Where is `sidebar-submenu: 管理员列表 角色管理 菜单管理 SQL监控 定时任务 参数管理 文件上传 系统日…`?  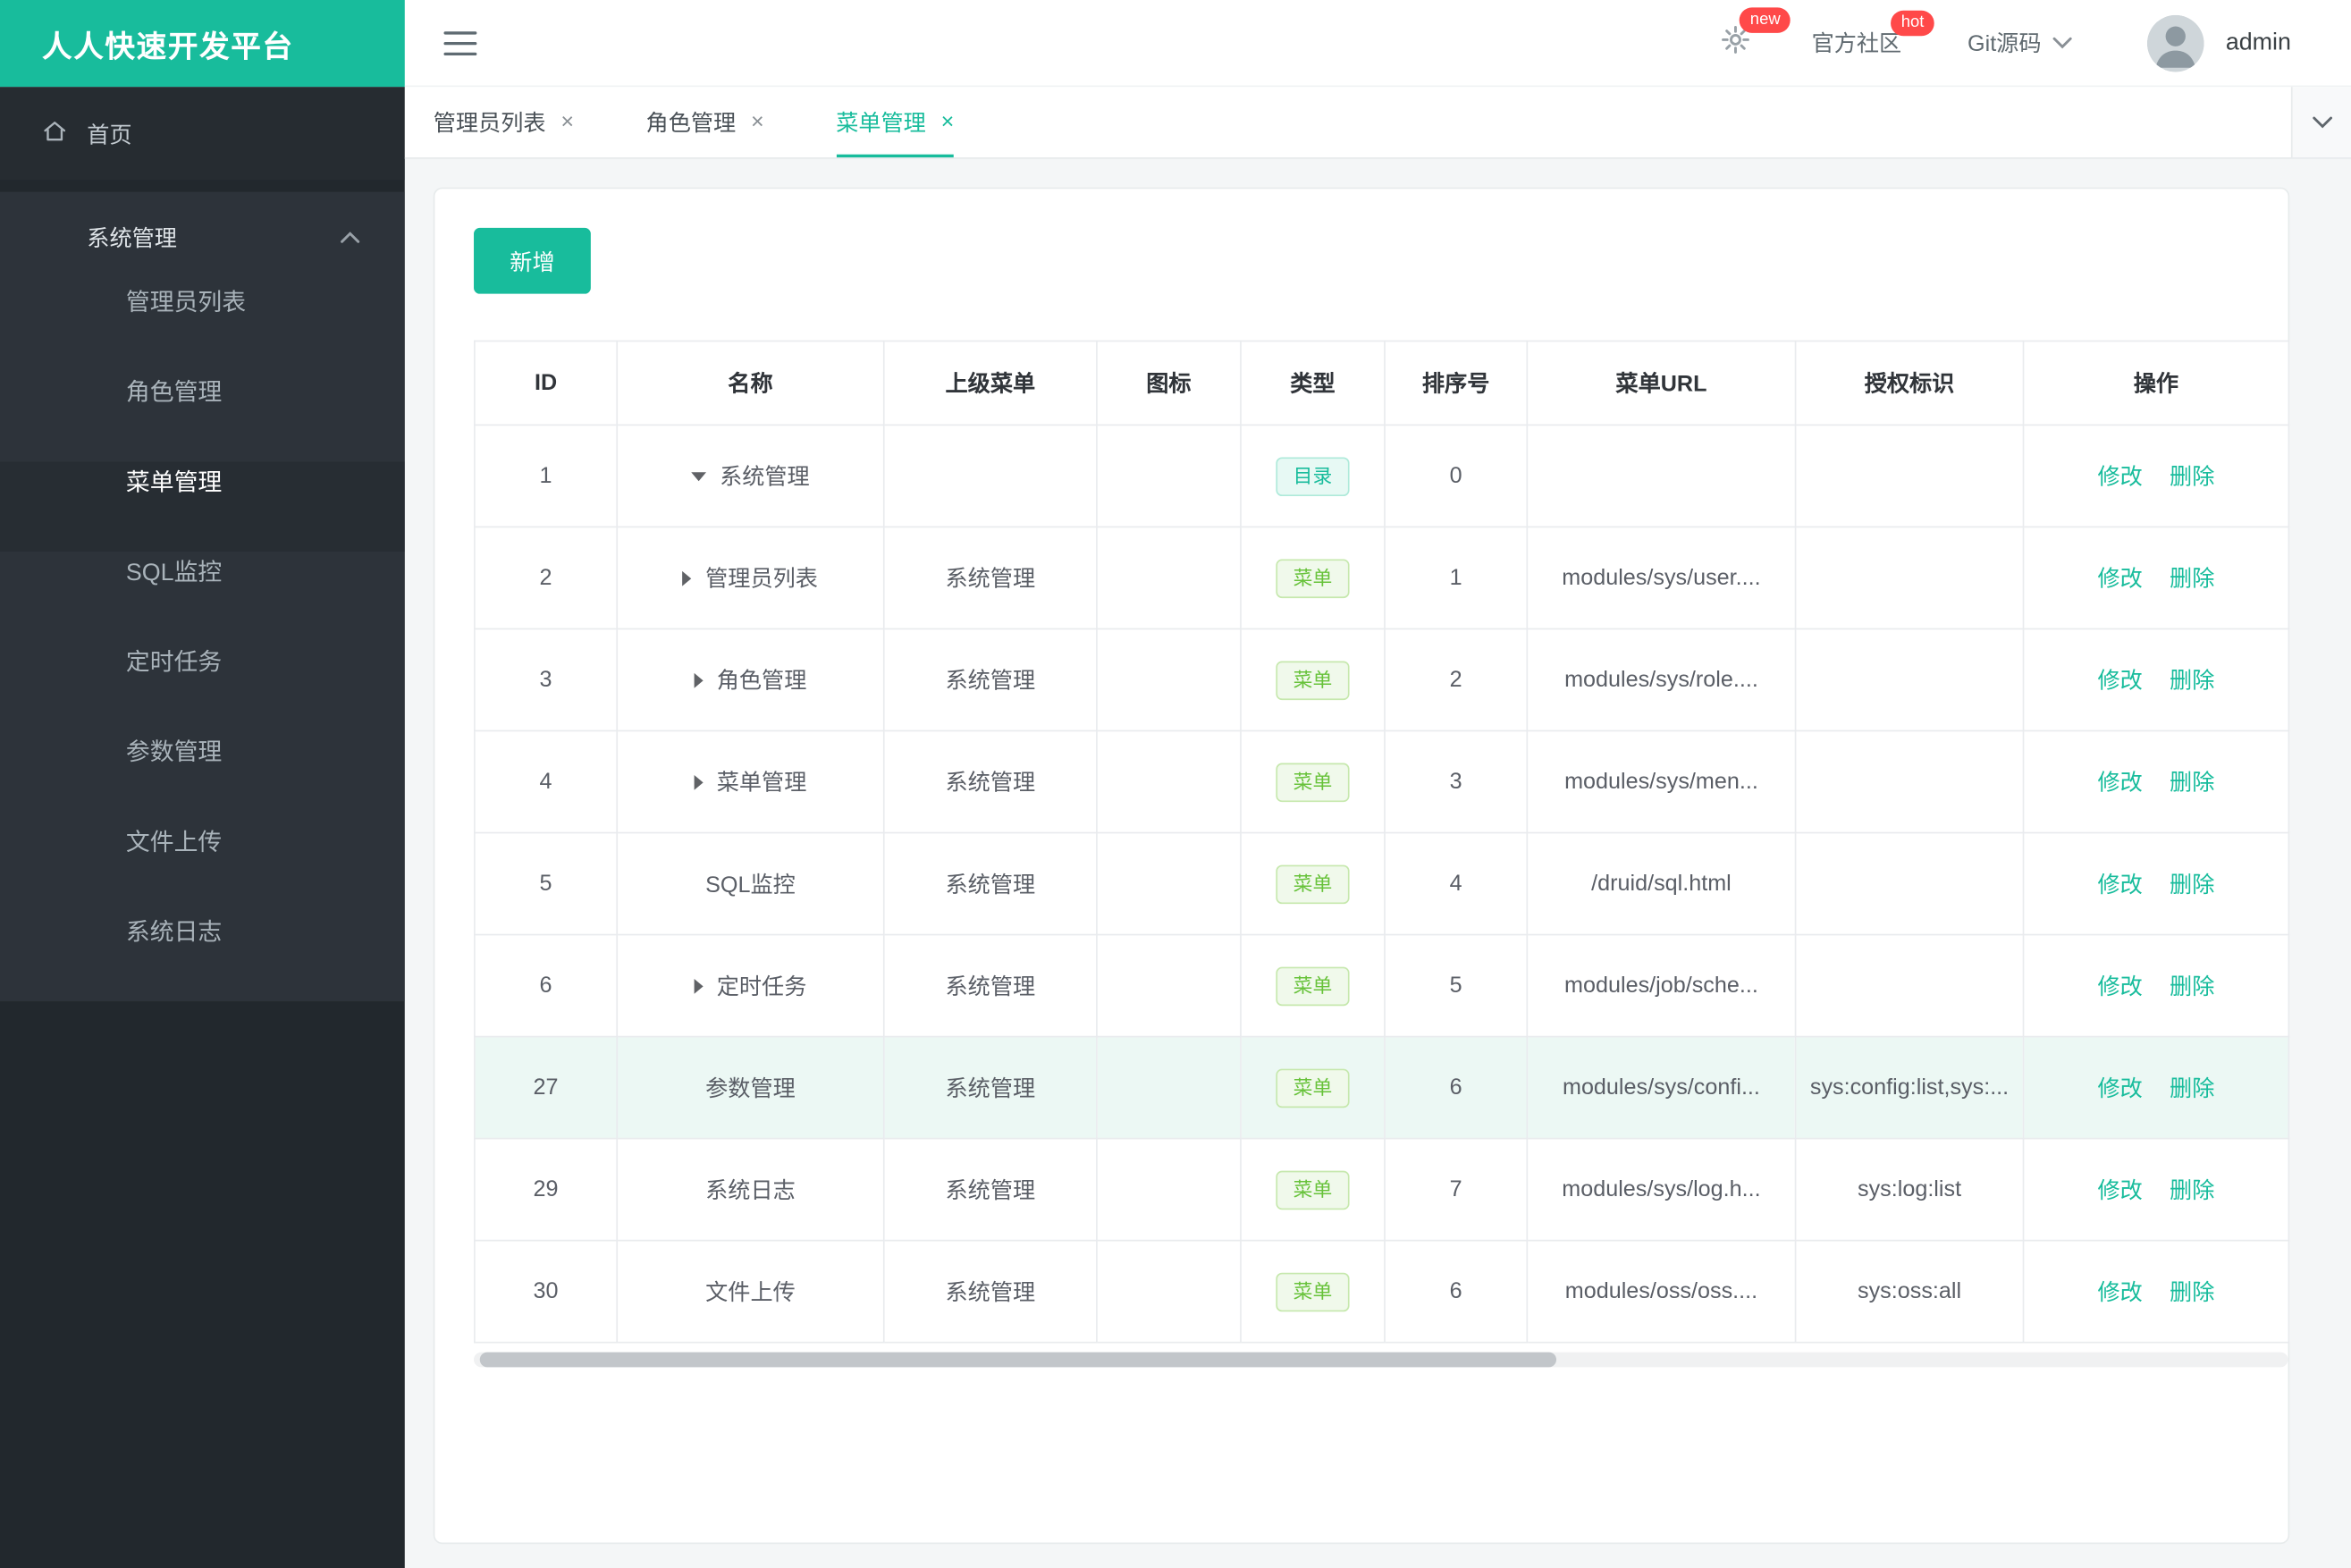
sidebar-submenu: 管理员列表 角色管理 菜单管理 SQL监控 定时任务 参数管理 文件上传 系统日… is located at coordinates (202, 641).